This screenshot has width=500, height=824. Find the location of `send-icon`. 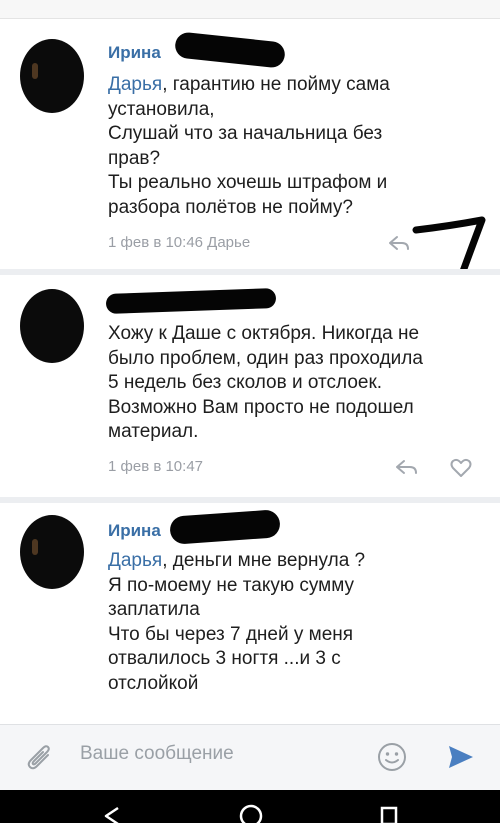

send-icon is located at coordinates (461, 757).